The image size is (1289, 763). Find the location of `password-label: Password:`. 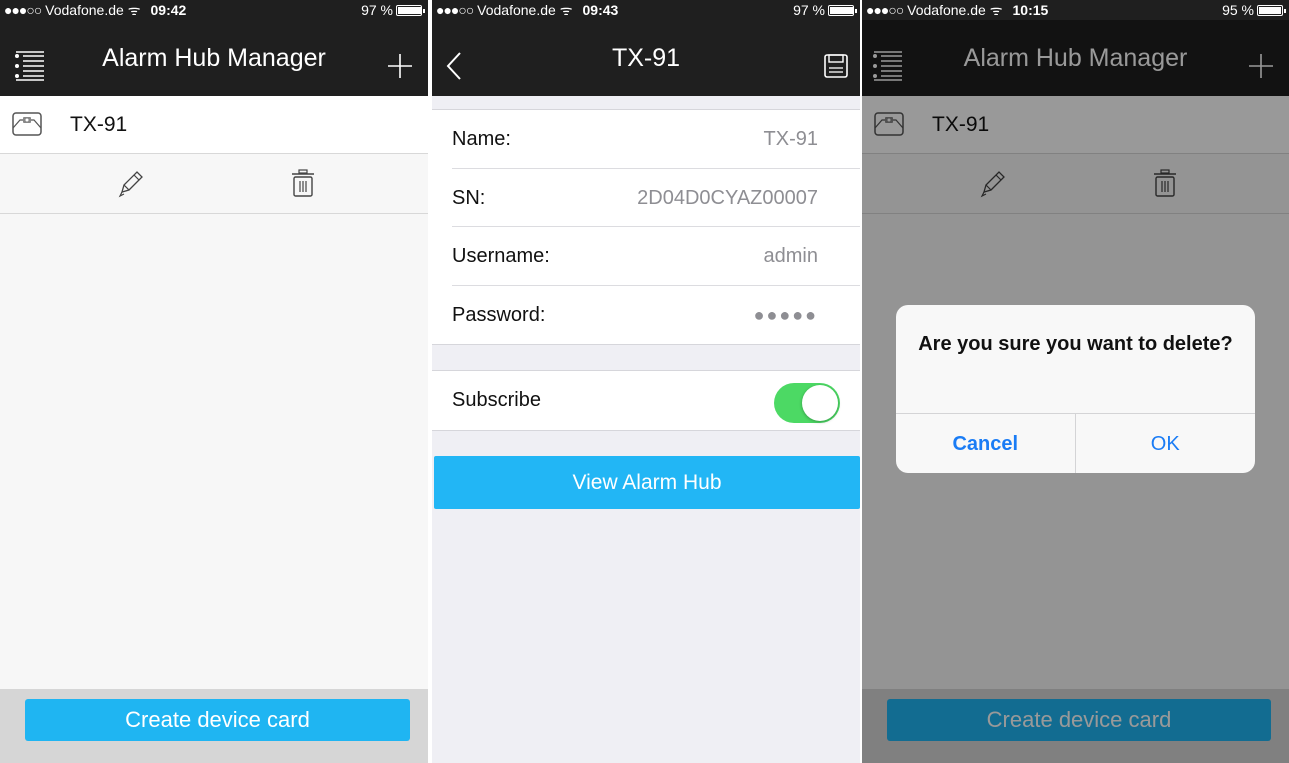

password-label: Password: is located at coordinates (499, 314).